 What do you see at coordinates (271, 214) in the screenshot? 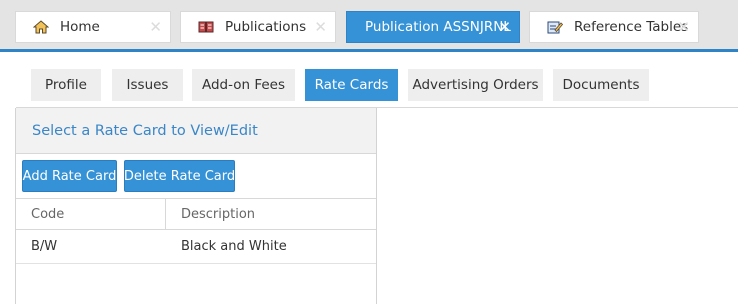
I see `column-header-description: Description` at bounding box center [271, 214].